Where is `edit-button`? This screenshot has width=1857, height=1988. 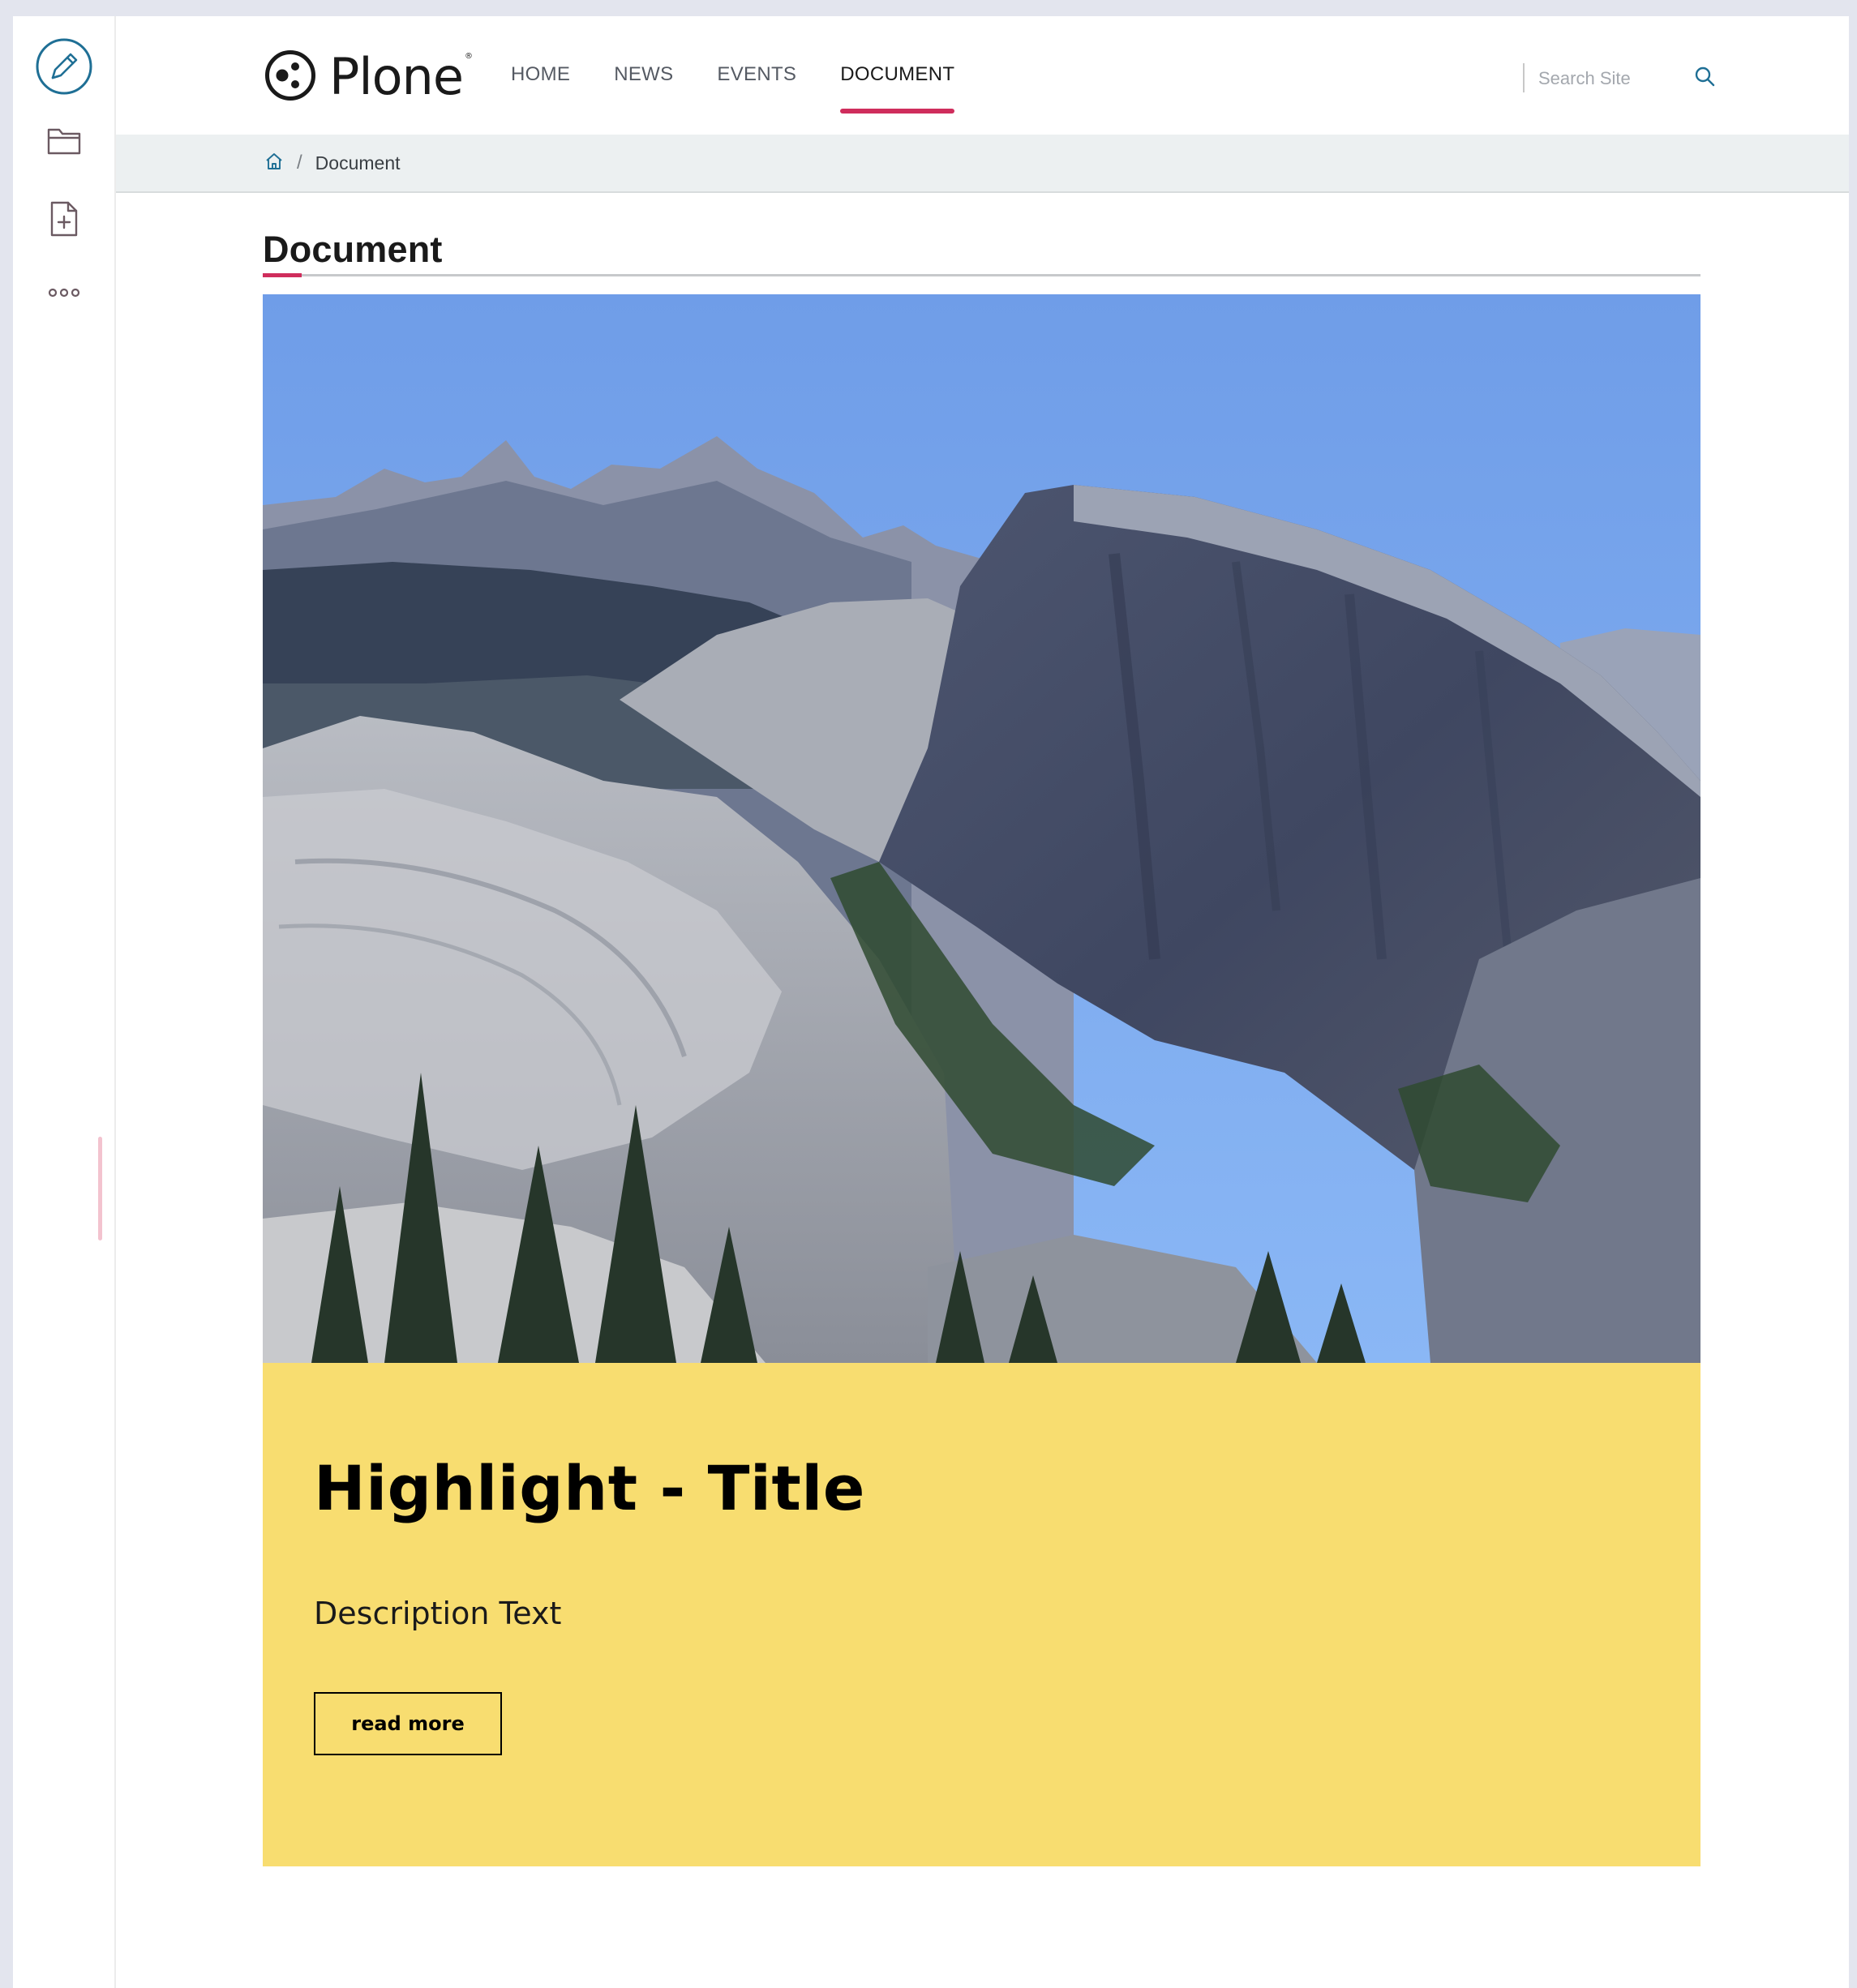
edit-button is located at coordinates (63, 68).